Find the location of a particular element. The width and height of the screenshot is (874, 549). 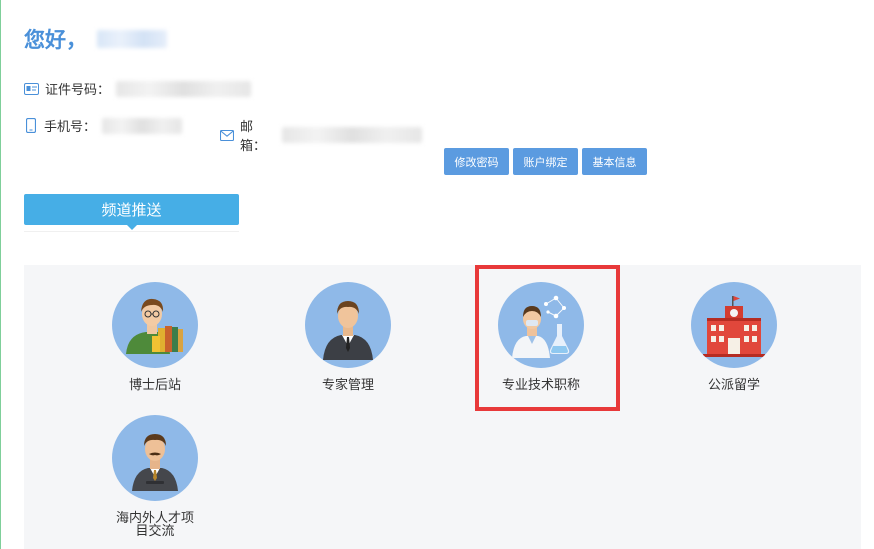

email-label: 邮箱： is located at coordinates (253, 136).